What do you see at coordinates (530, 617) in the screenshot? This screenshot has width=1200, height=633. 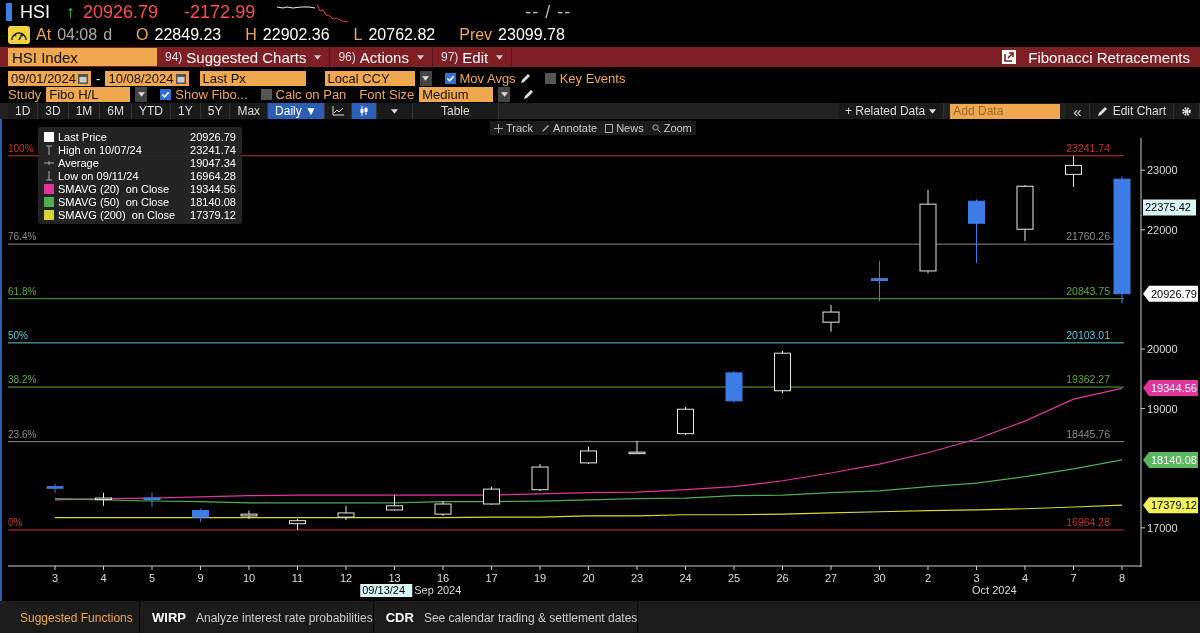 I see `function-description: See calendar trading & settlement dates` at bounding box center [530, 617].